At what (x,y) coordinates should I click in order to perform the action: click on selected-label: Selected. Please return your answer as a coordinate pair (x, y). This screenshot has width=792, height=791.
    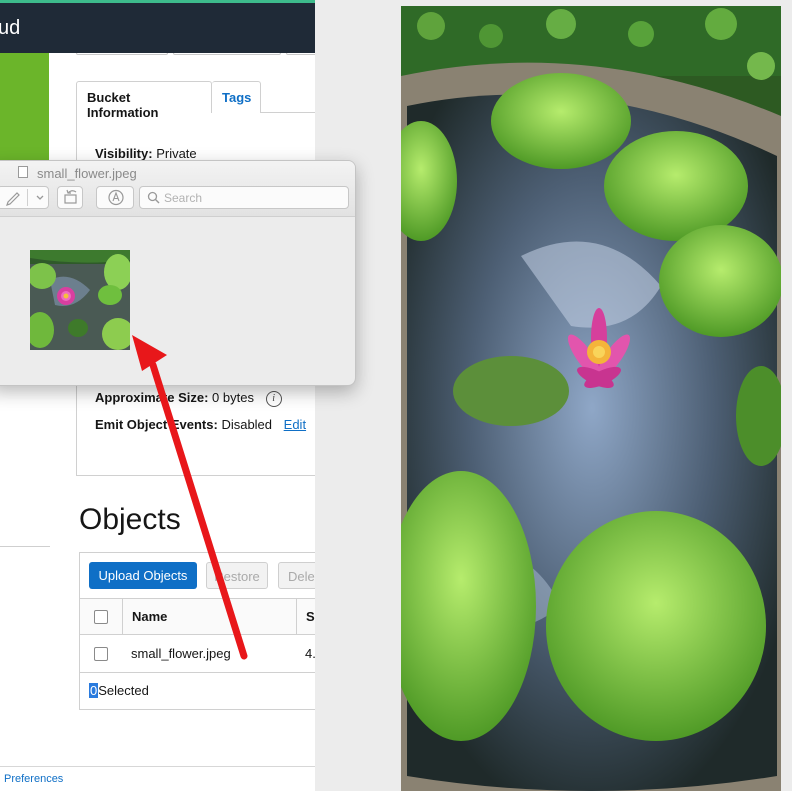
    Looking at the image, I should click on (123, 690).